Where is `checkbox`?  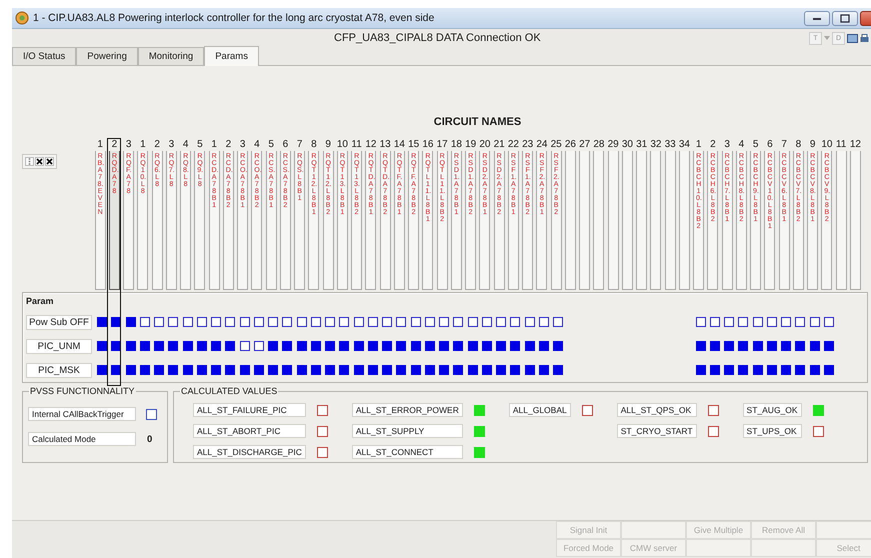 checkbox is located at coordinates (151, 414).